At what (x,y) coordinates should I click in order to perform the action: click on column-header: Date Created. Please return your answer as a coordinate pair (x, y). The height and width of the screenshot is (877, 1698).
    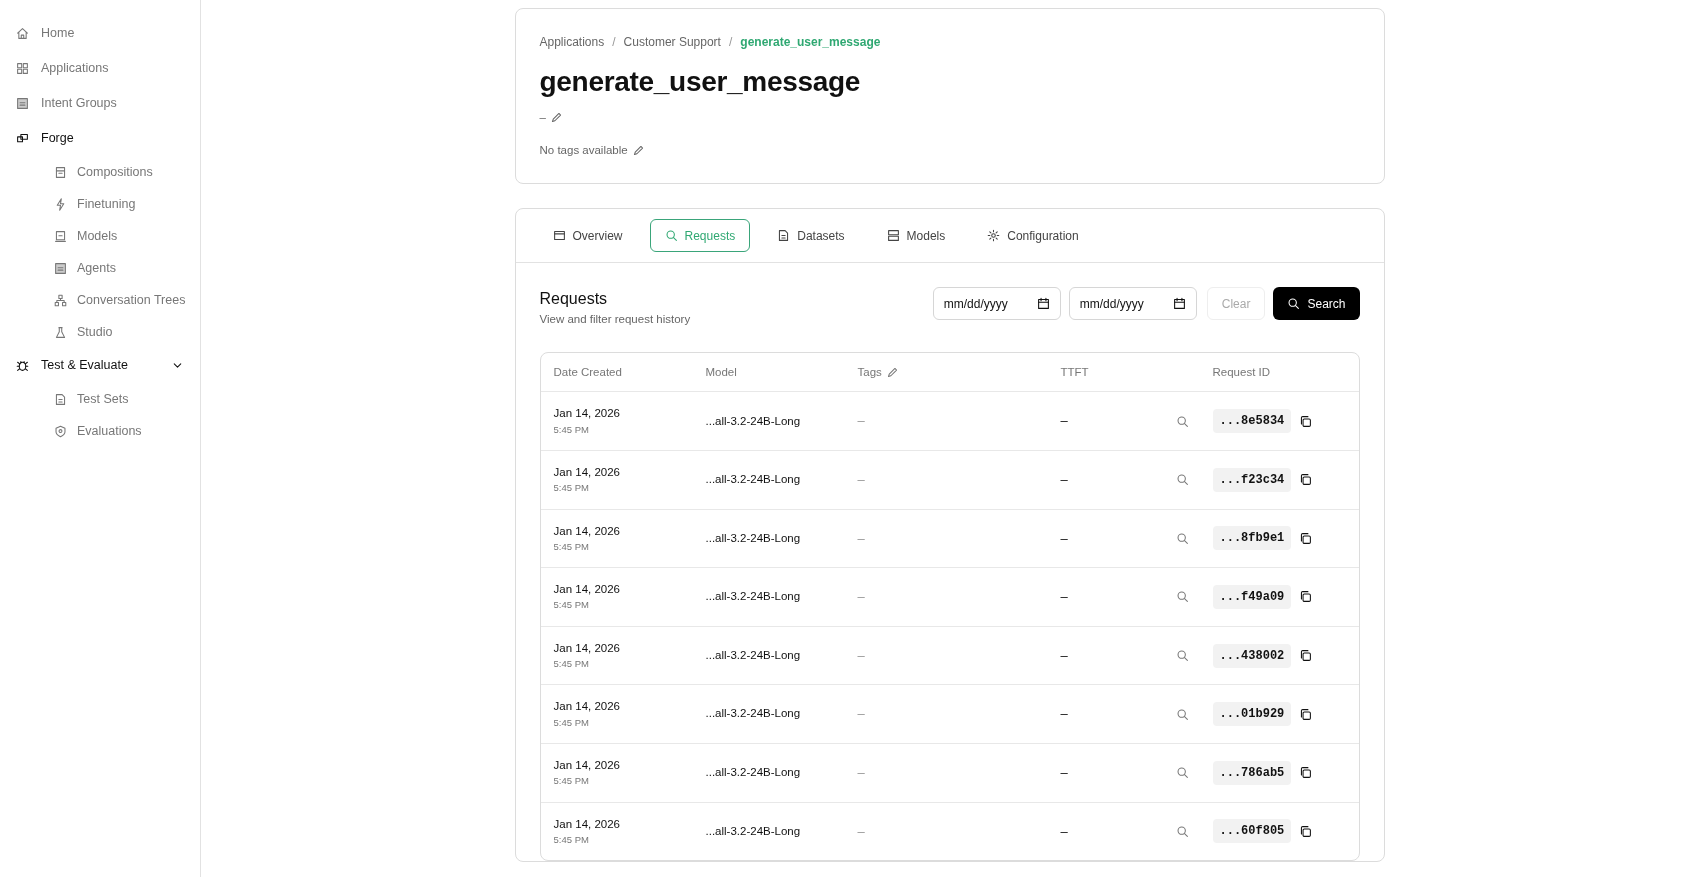
    Looking at the image, I should click on (588, 372).